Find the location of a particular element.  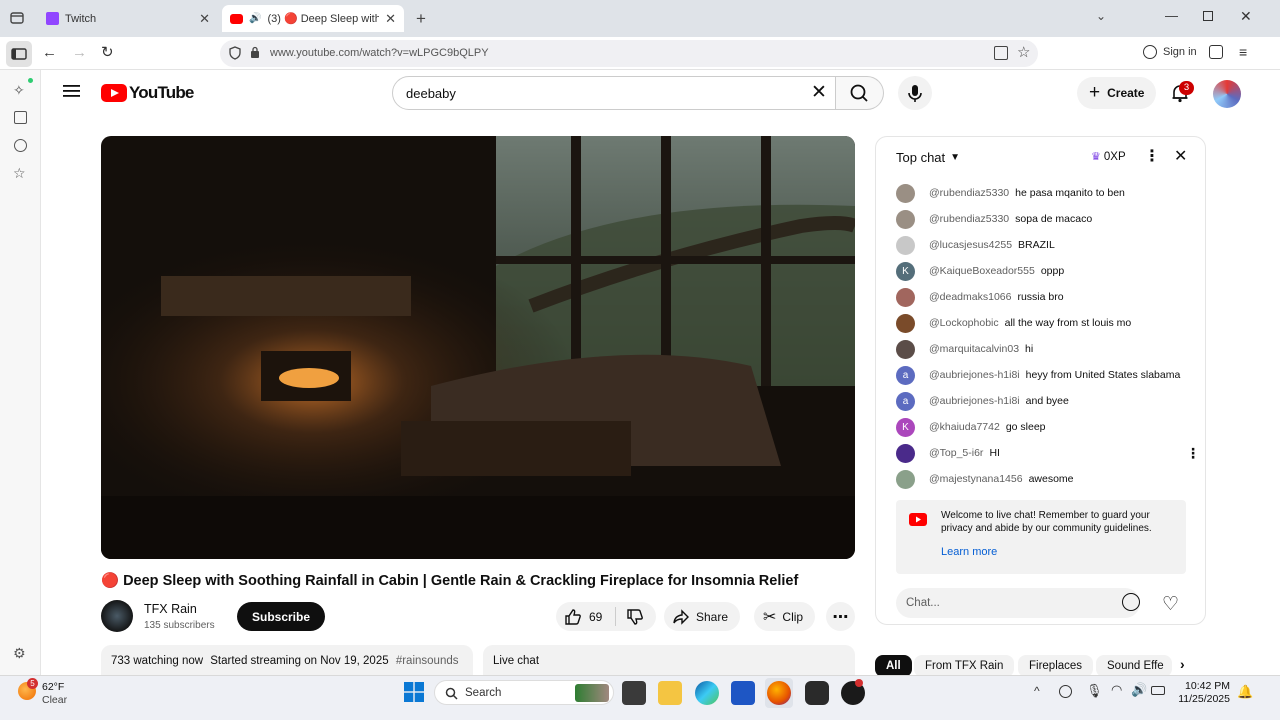

chat-author-name: @deadmaks1066 is located at coordinates (970, 297).